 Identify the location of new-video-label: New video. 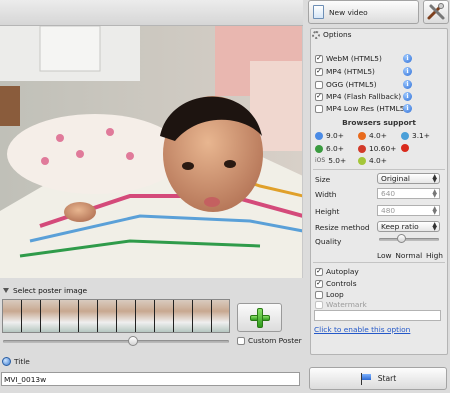
(348, 12).